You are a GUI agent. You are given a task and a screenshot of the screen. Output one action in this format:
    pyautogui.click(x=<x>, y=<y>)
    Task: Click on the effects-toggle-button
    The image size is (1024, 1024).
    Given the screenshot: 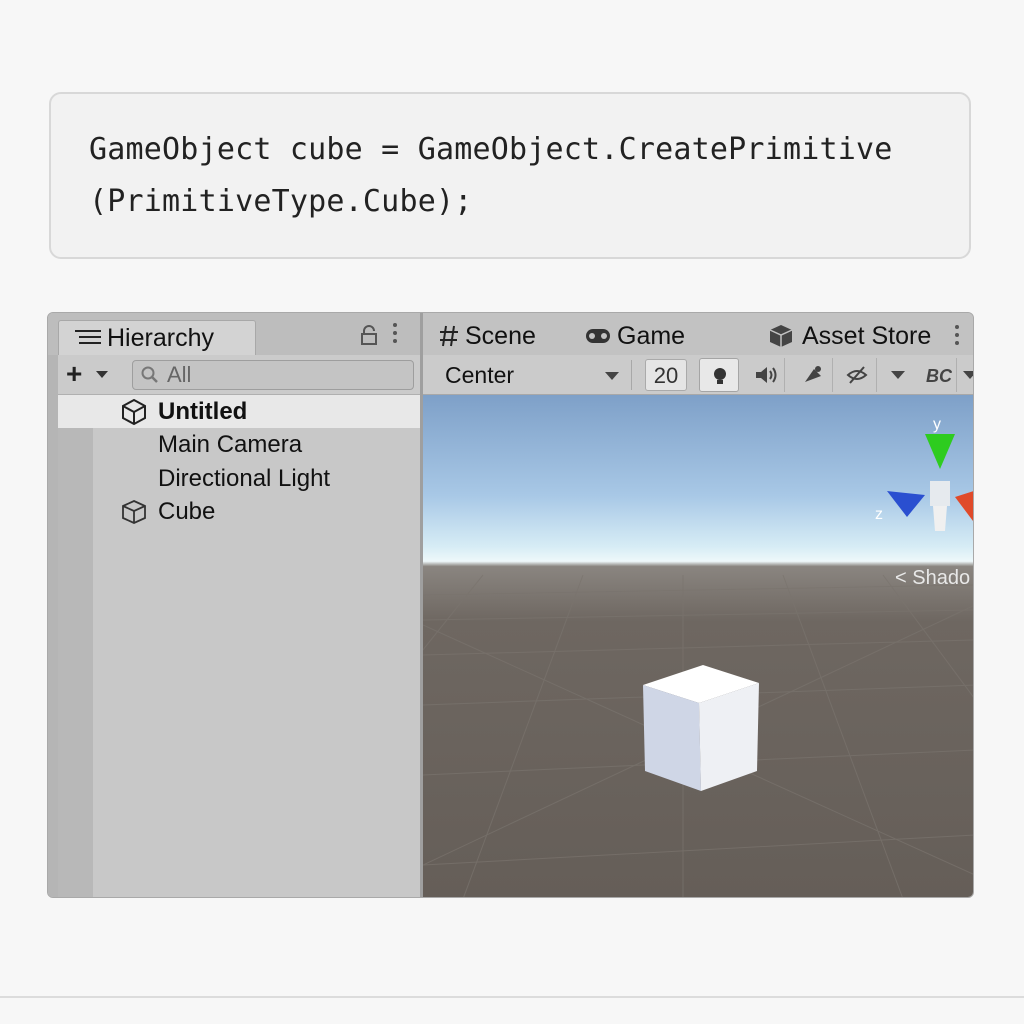 What is the action you would take?
    pyautogui.click(x=813, y=375)
    